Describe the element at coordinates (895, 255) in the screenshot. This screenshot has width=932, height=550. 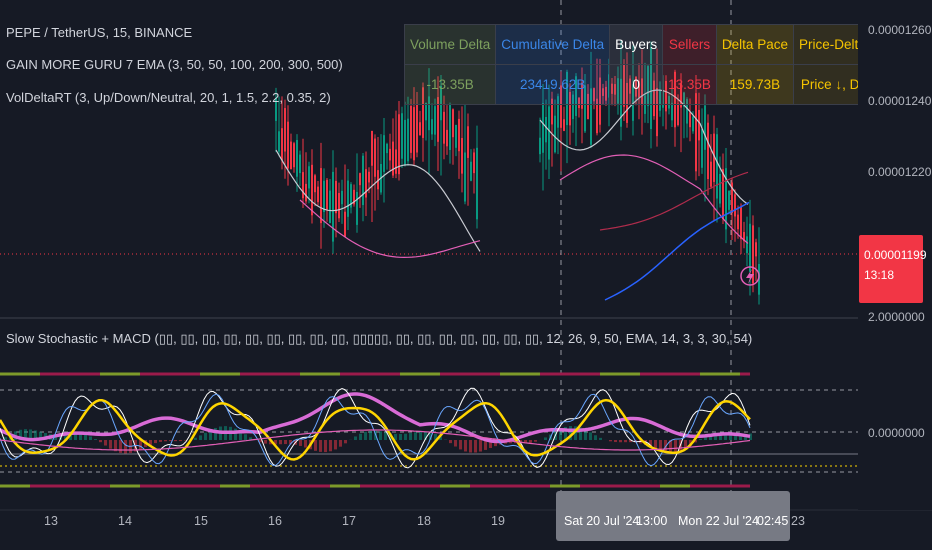
I see `current-price: 0.00001199` at that location.